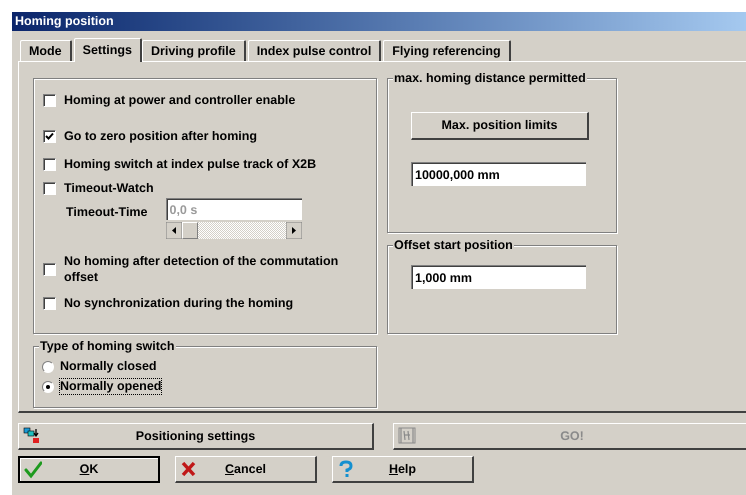 The height and width of the screenshot is (495, 746). Describe the element at coordinates (189, 469) in the screenshot. I see `cross-icon` at that location.